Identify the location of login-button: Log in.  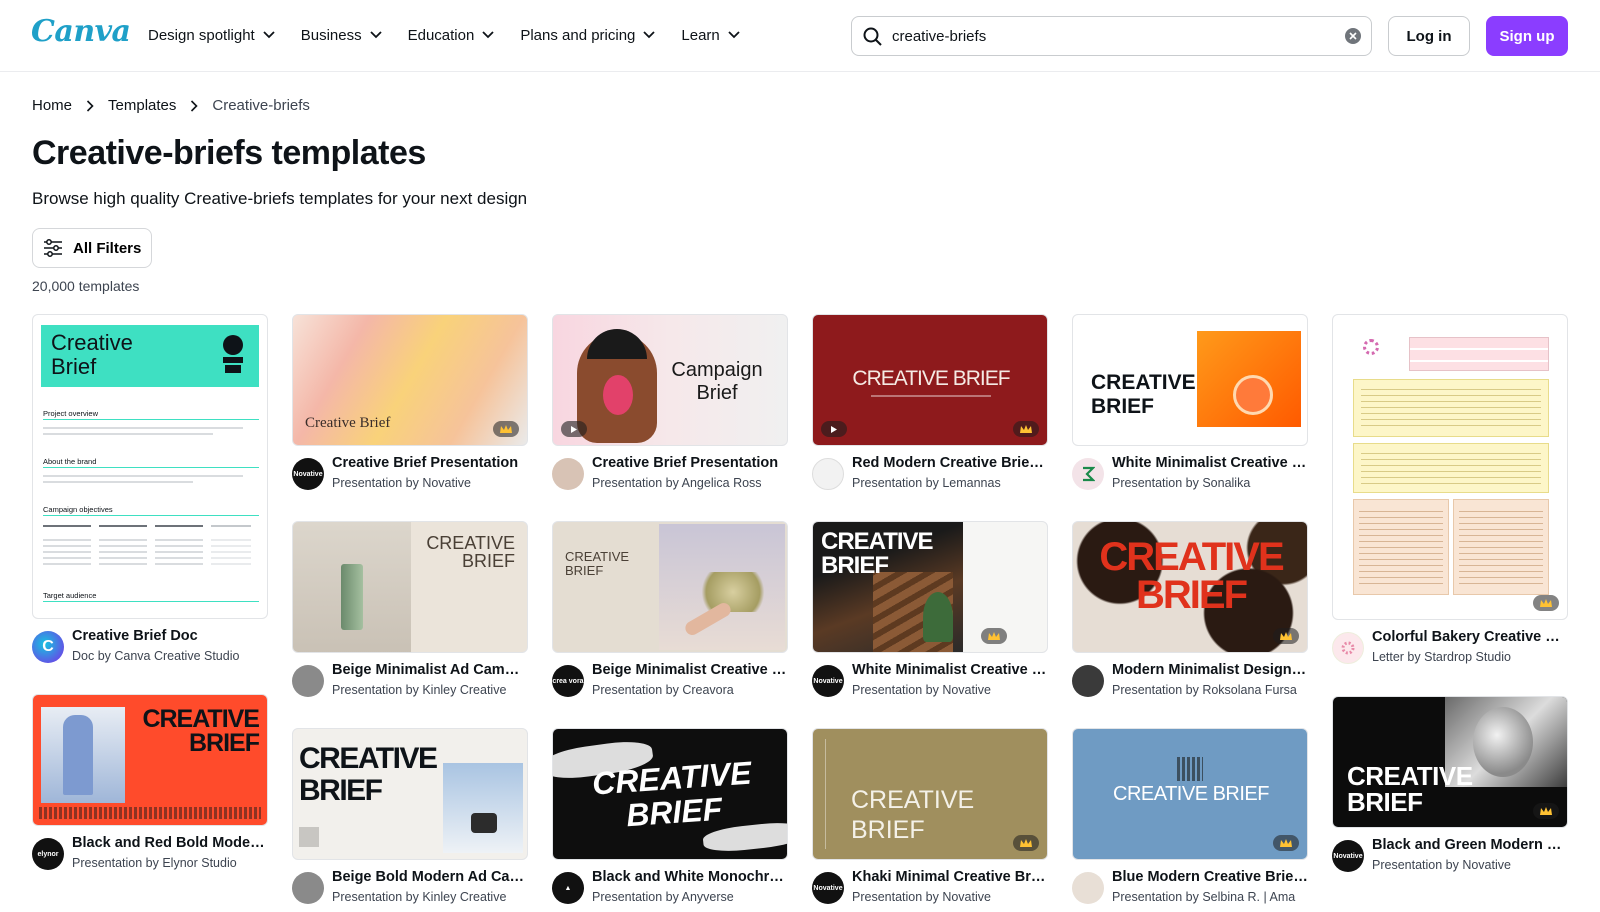
(1429, 36).